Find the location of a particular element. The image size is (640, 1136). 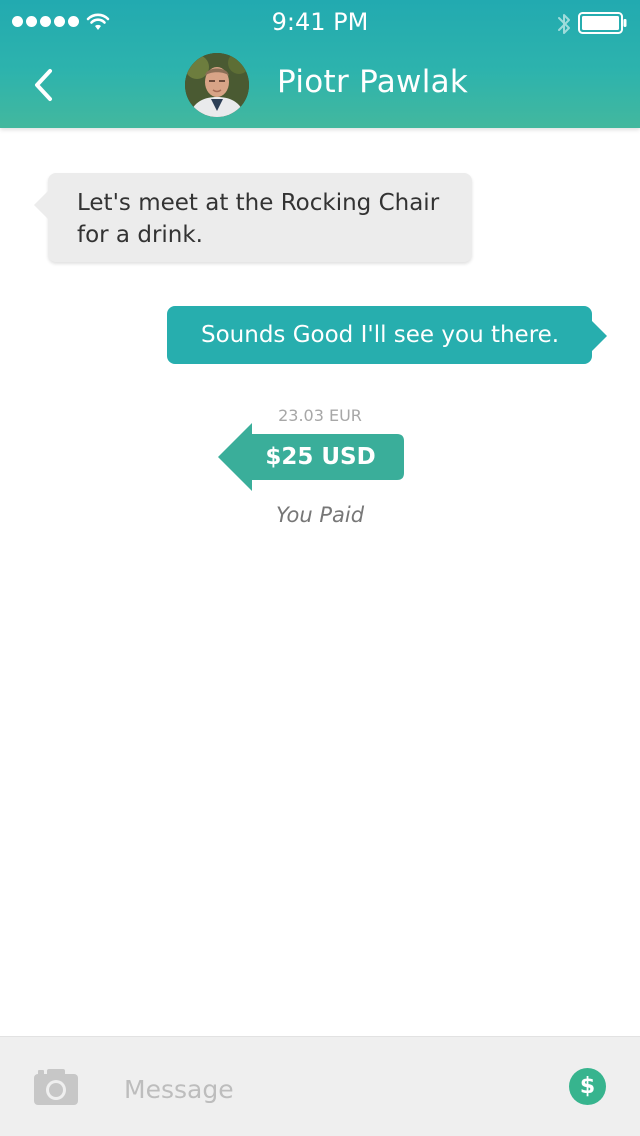

payment-status: You Paid is located at coordinates (320, 515).